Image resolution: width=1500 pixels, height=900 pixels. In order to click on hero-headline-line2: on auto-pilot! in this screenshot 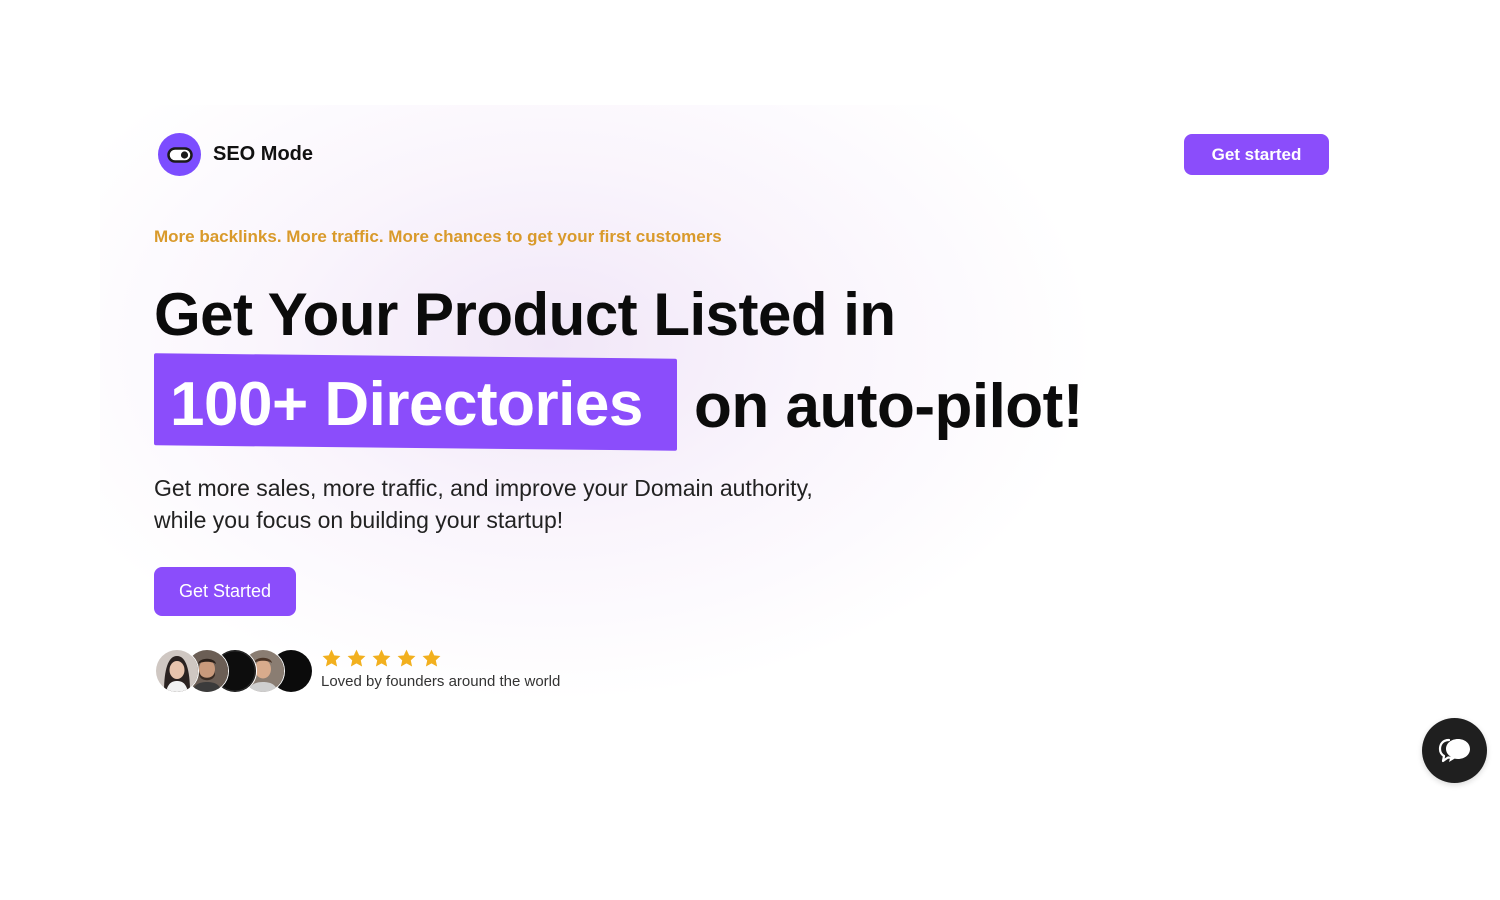, I will do `click(888, 406)`.